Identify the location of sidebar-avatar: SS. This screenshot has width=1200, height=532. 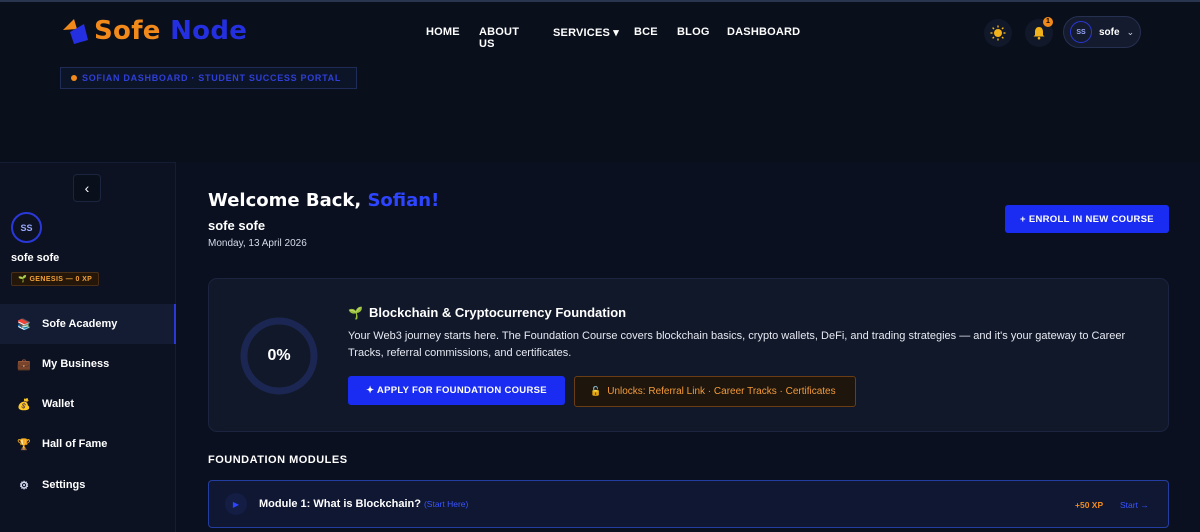
(26, 227).